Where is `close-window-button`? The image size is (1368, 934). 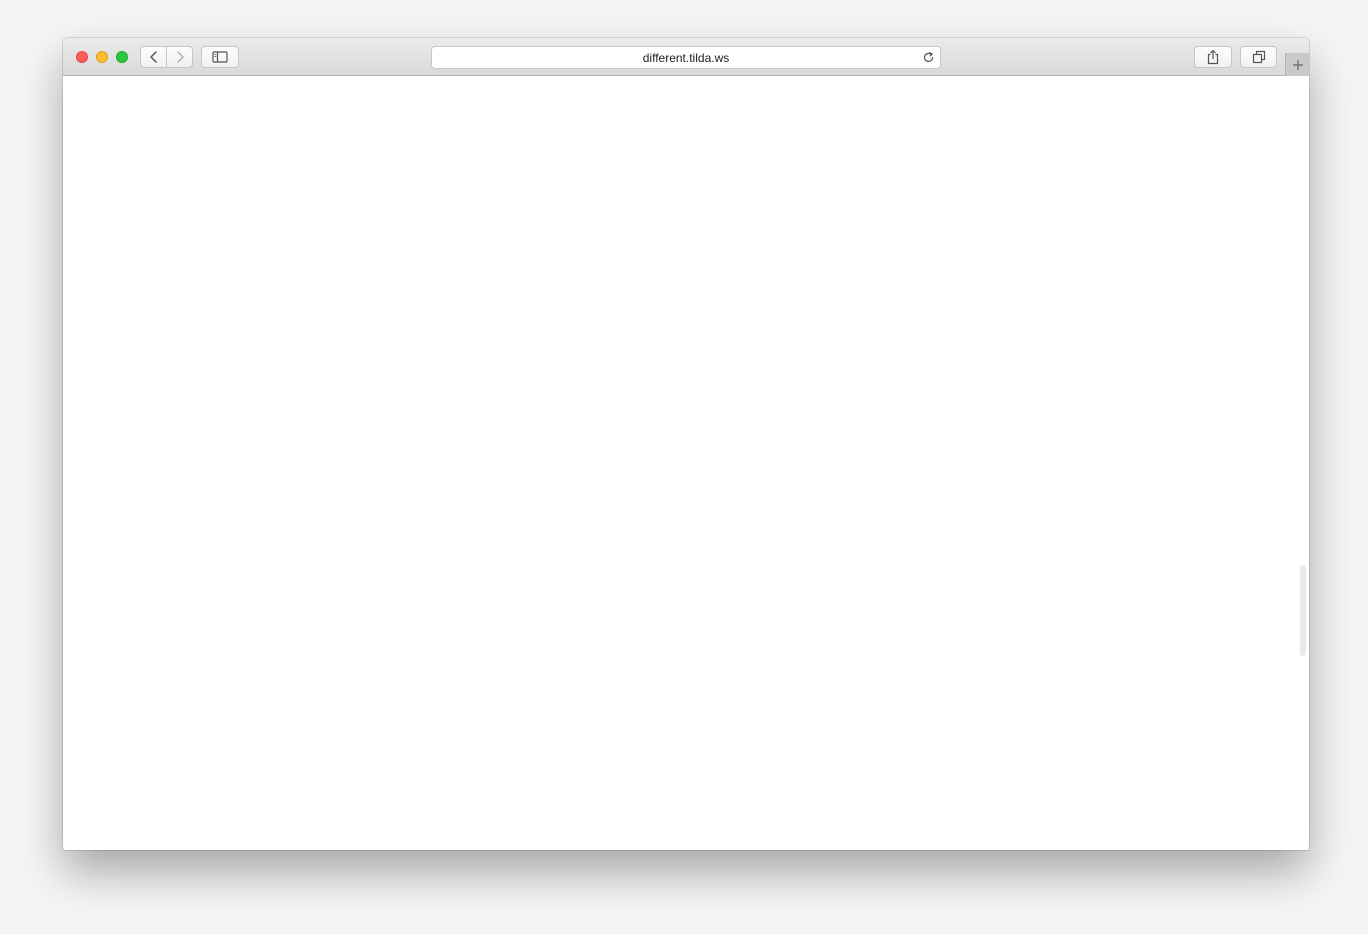 close-window-button is located at coordinates (82, 57).